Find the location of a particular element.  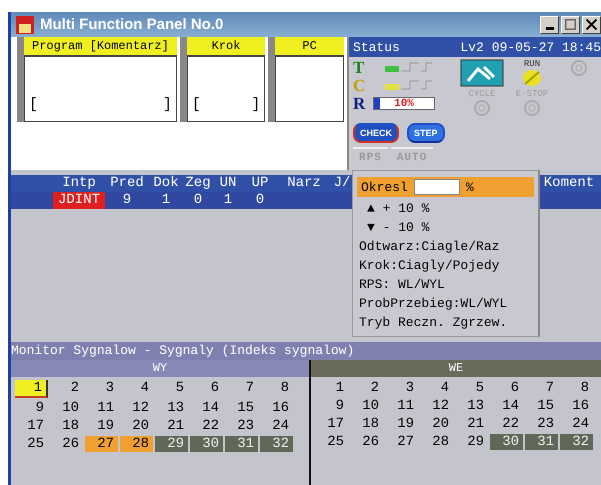

minimize-icon is located at coordinates (550, 28).